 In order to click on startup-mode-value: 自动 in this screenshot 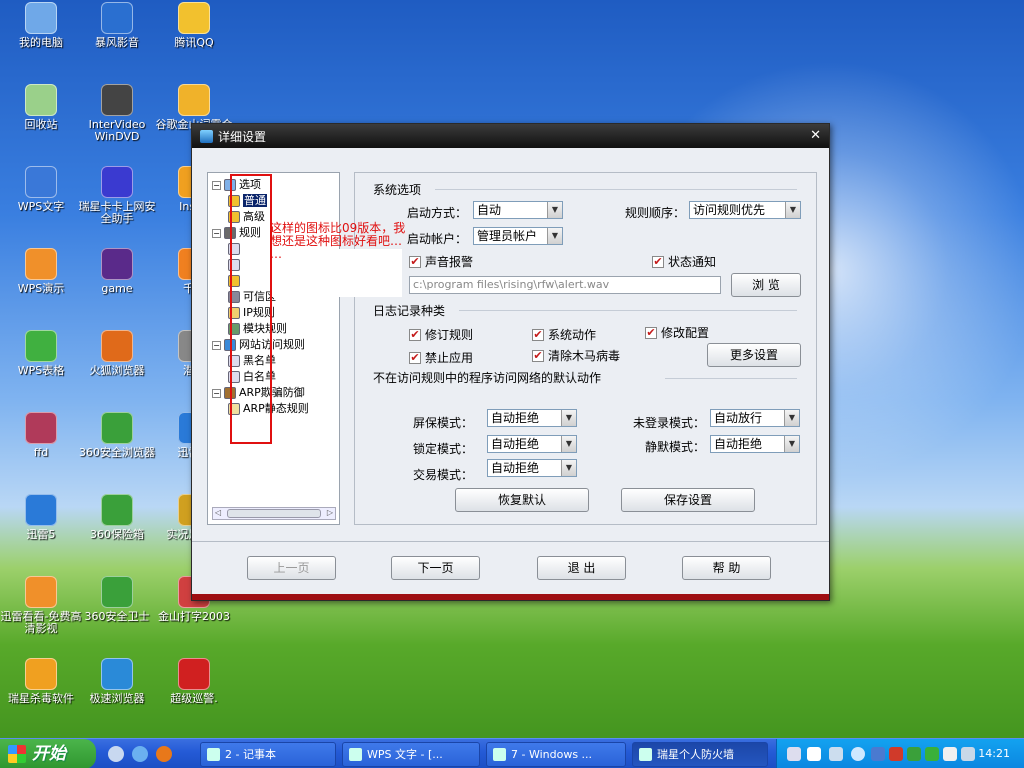, I will do `click(489, 210)`.